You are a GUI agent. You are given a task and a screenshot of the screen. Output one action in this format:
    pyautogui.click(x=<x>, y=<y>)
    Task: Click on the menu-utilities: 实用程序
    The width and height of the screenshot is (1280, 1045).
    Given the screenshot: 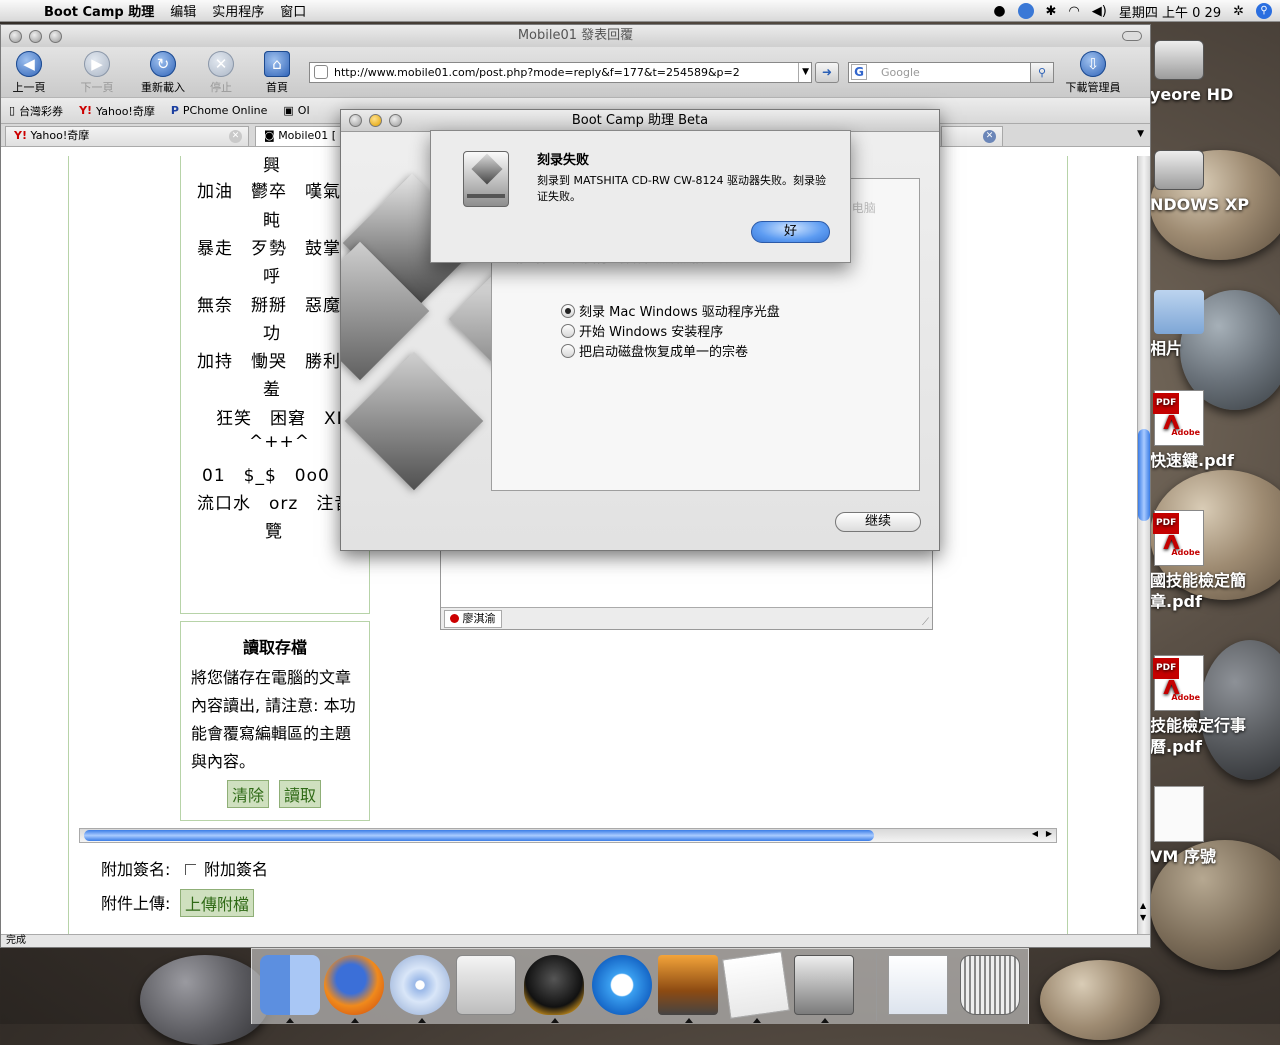 What is the action you would take?
    pyautogui.click(x=238, y=10)
    